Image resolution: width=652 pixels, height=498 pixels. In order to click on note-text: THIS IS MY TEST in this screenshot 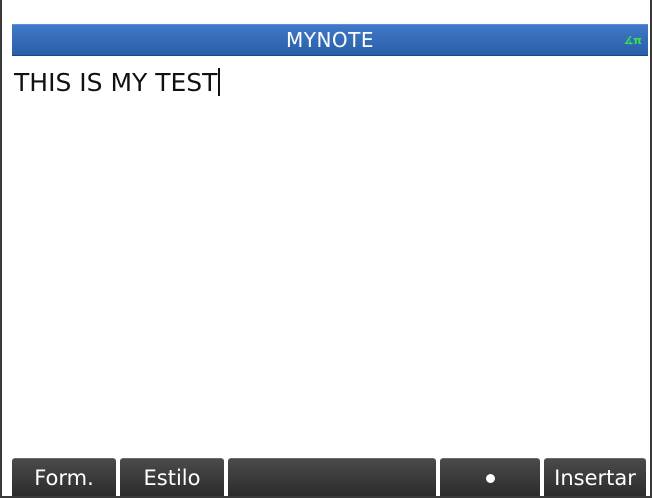, I will do `click(116, 82)`.